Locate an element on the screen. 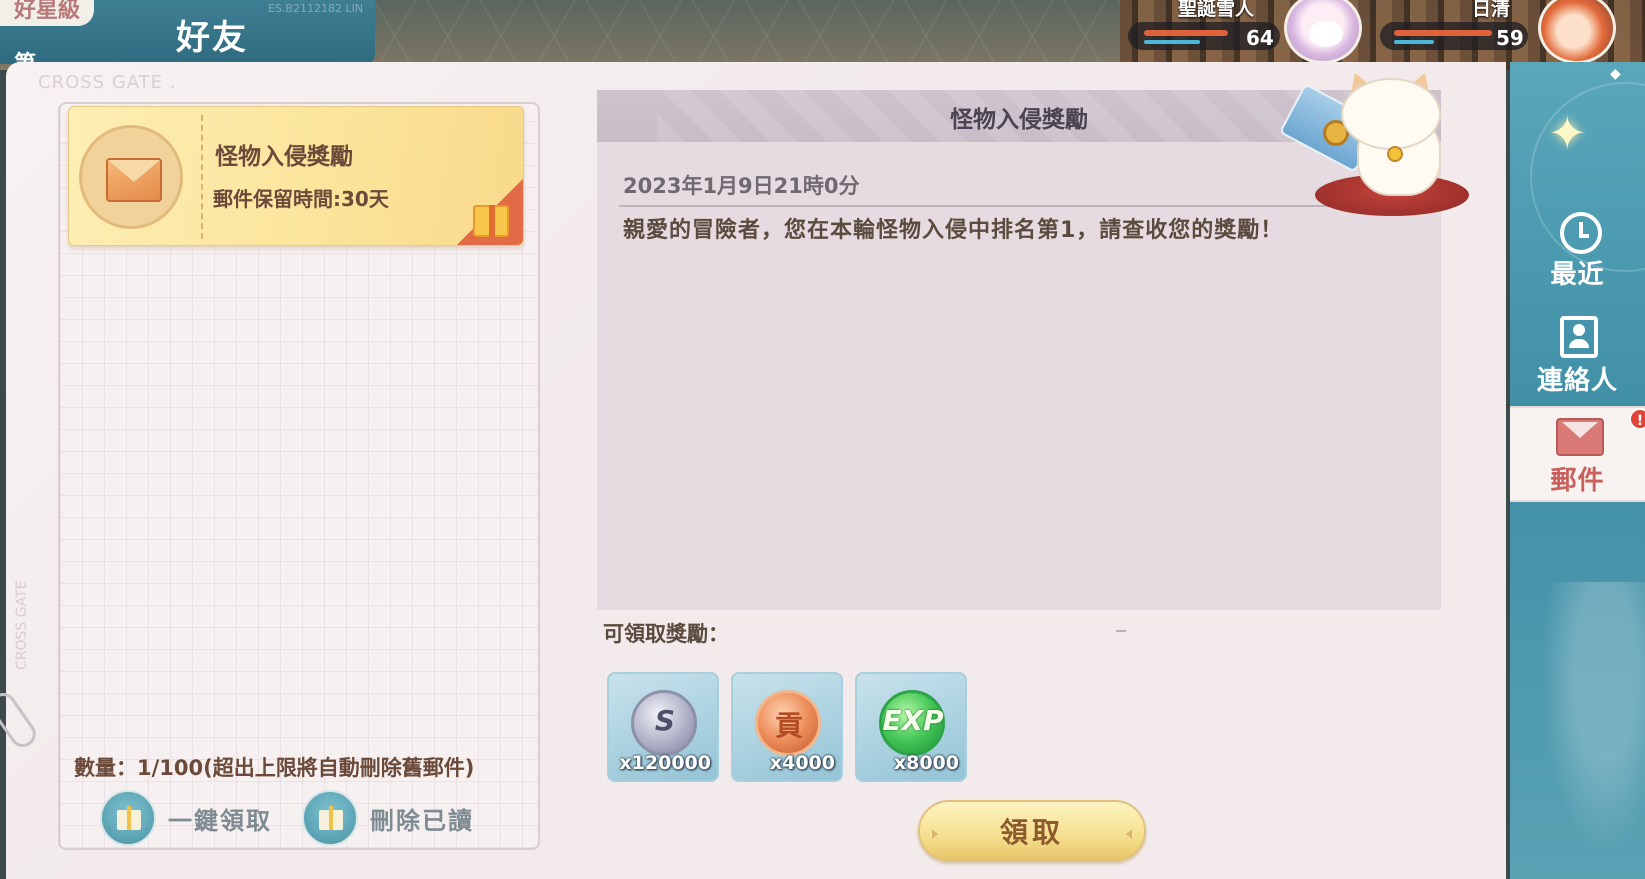 The image size is (1645, 879). party-member-name: 日清 is located at coordinates (1491, 10).